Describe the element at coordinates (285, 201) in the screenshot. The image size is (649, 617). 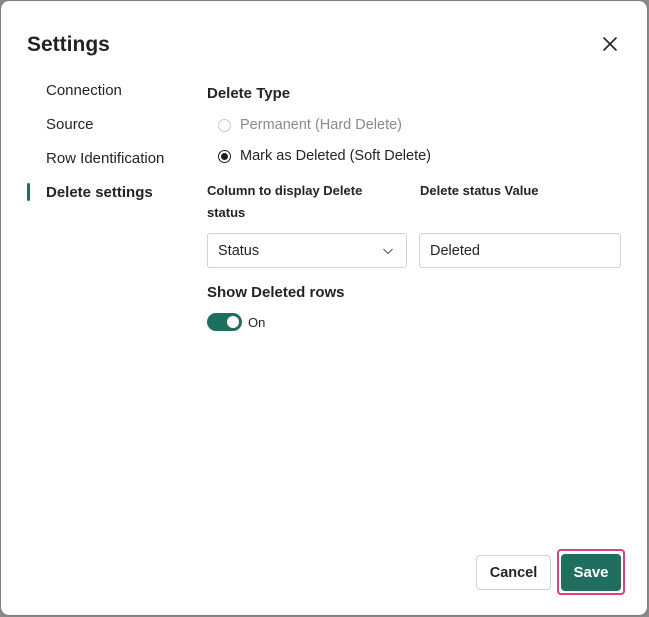
I see `column-field-label: Column to display Delete status` at that location.